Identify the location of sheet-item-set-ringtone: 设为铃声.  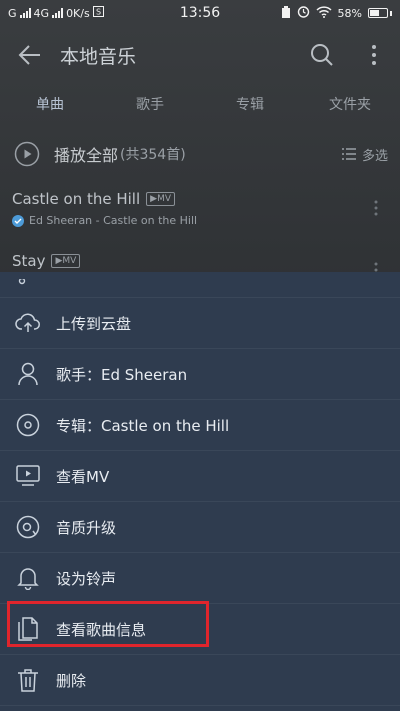
(200, 578).